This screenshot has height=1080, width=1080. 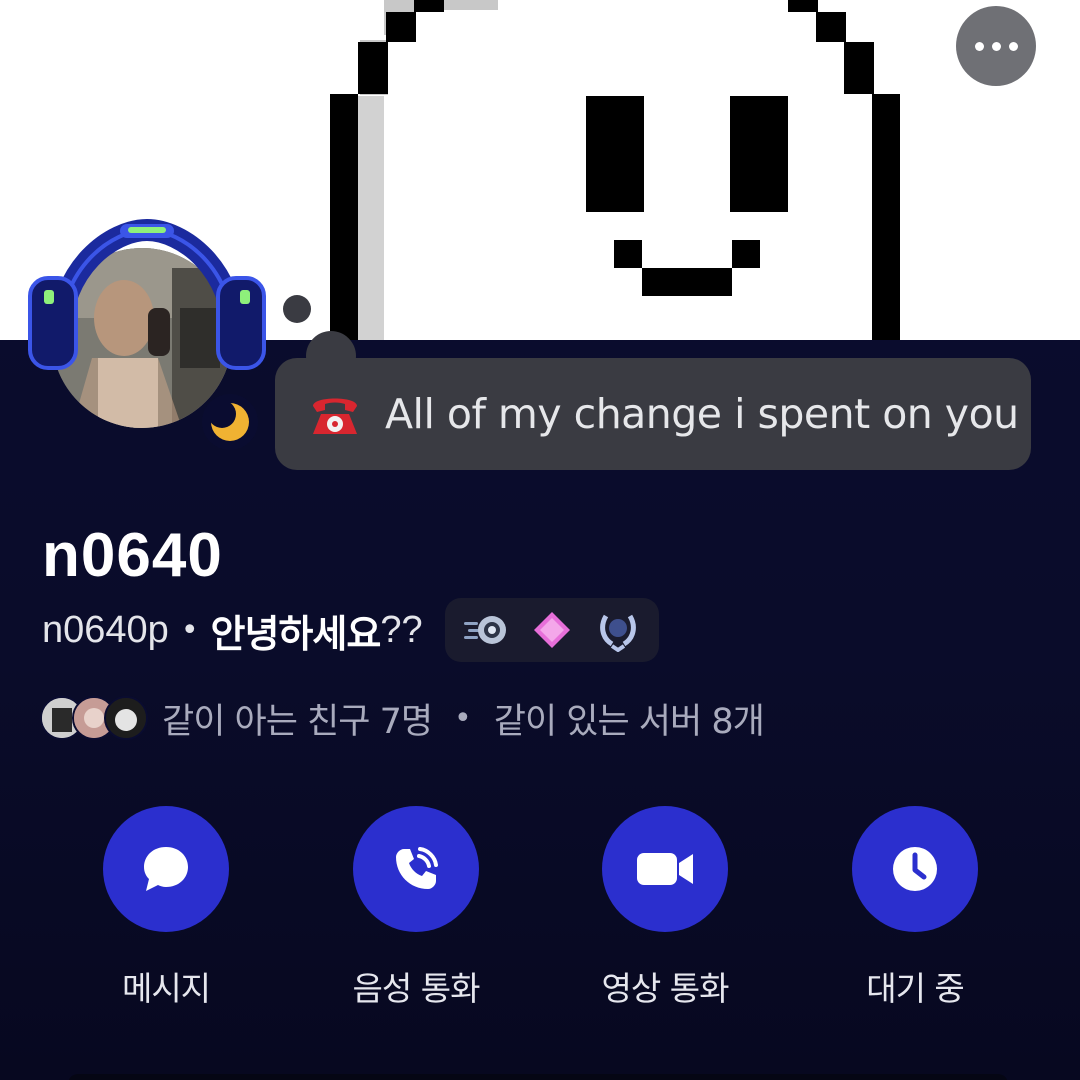 I want to click on speed-badge-svg, so click(x=484, y=630).